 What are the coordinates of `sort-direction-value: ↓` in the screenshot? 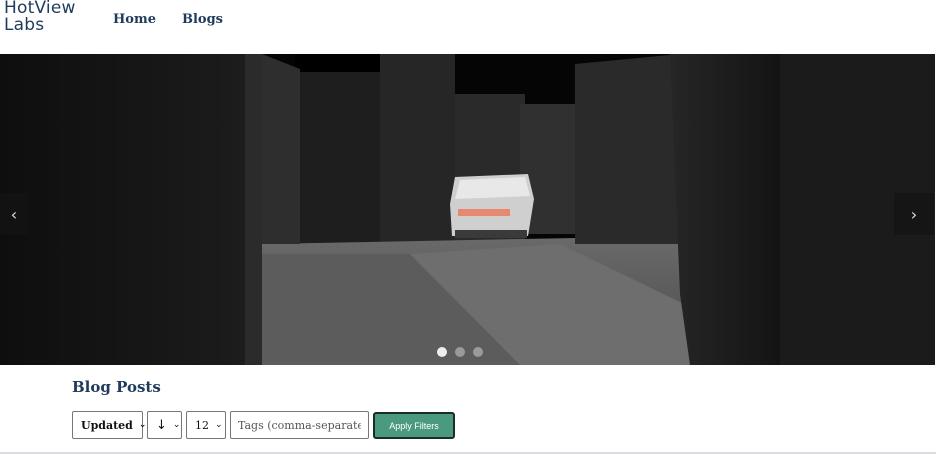 It's located at (161, 425).